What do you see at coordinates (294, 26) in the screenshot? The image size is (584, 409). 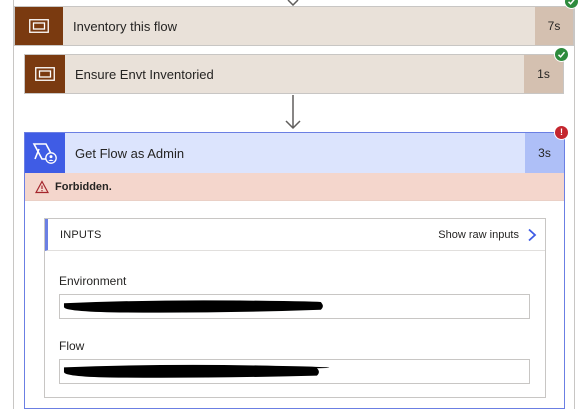 I see `step-card-inventory-flow: Inventory this flow 7s` at bounding box center [294, 26].